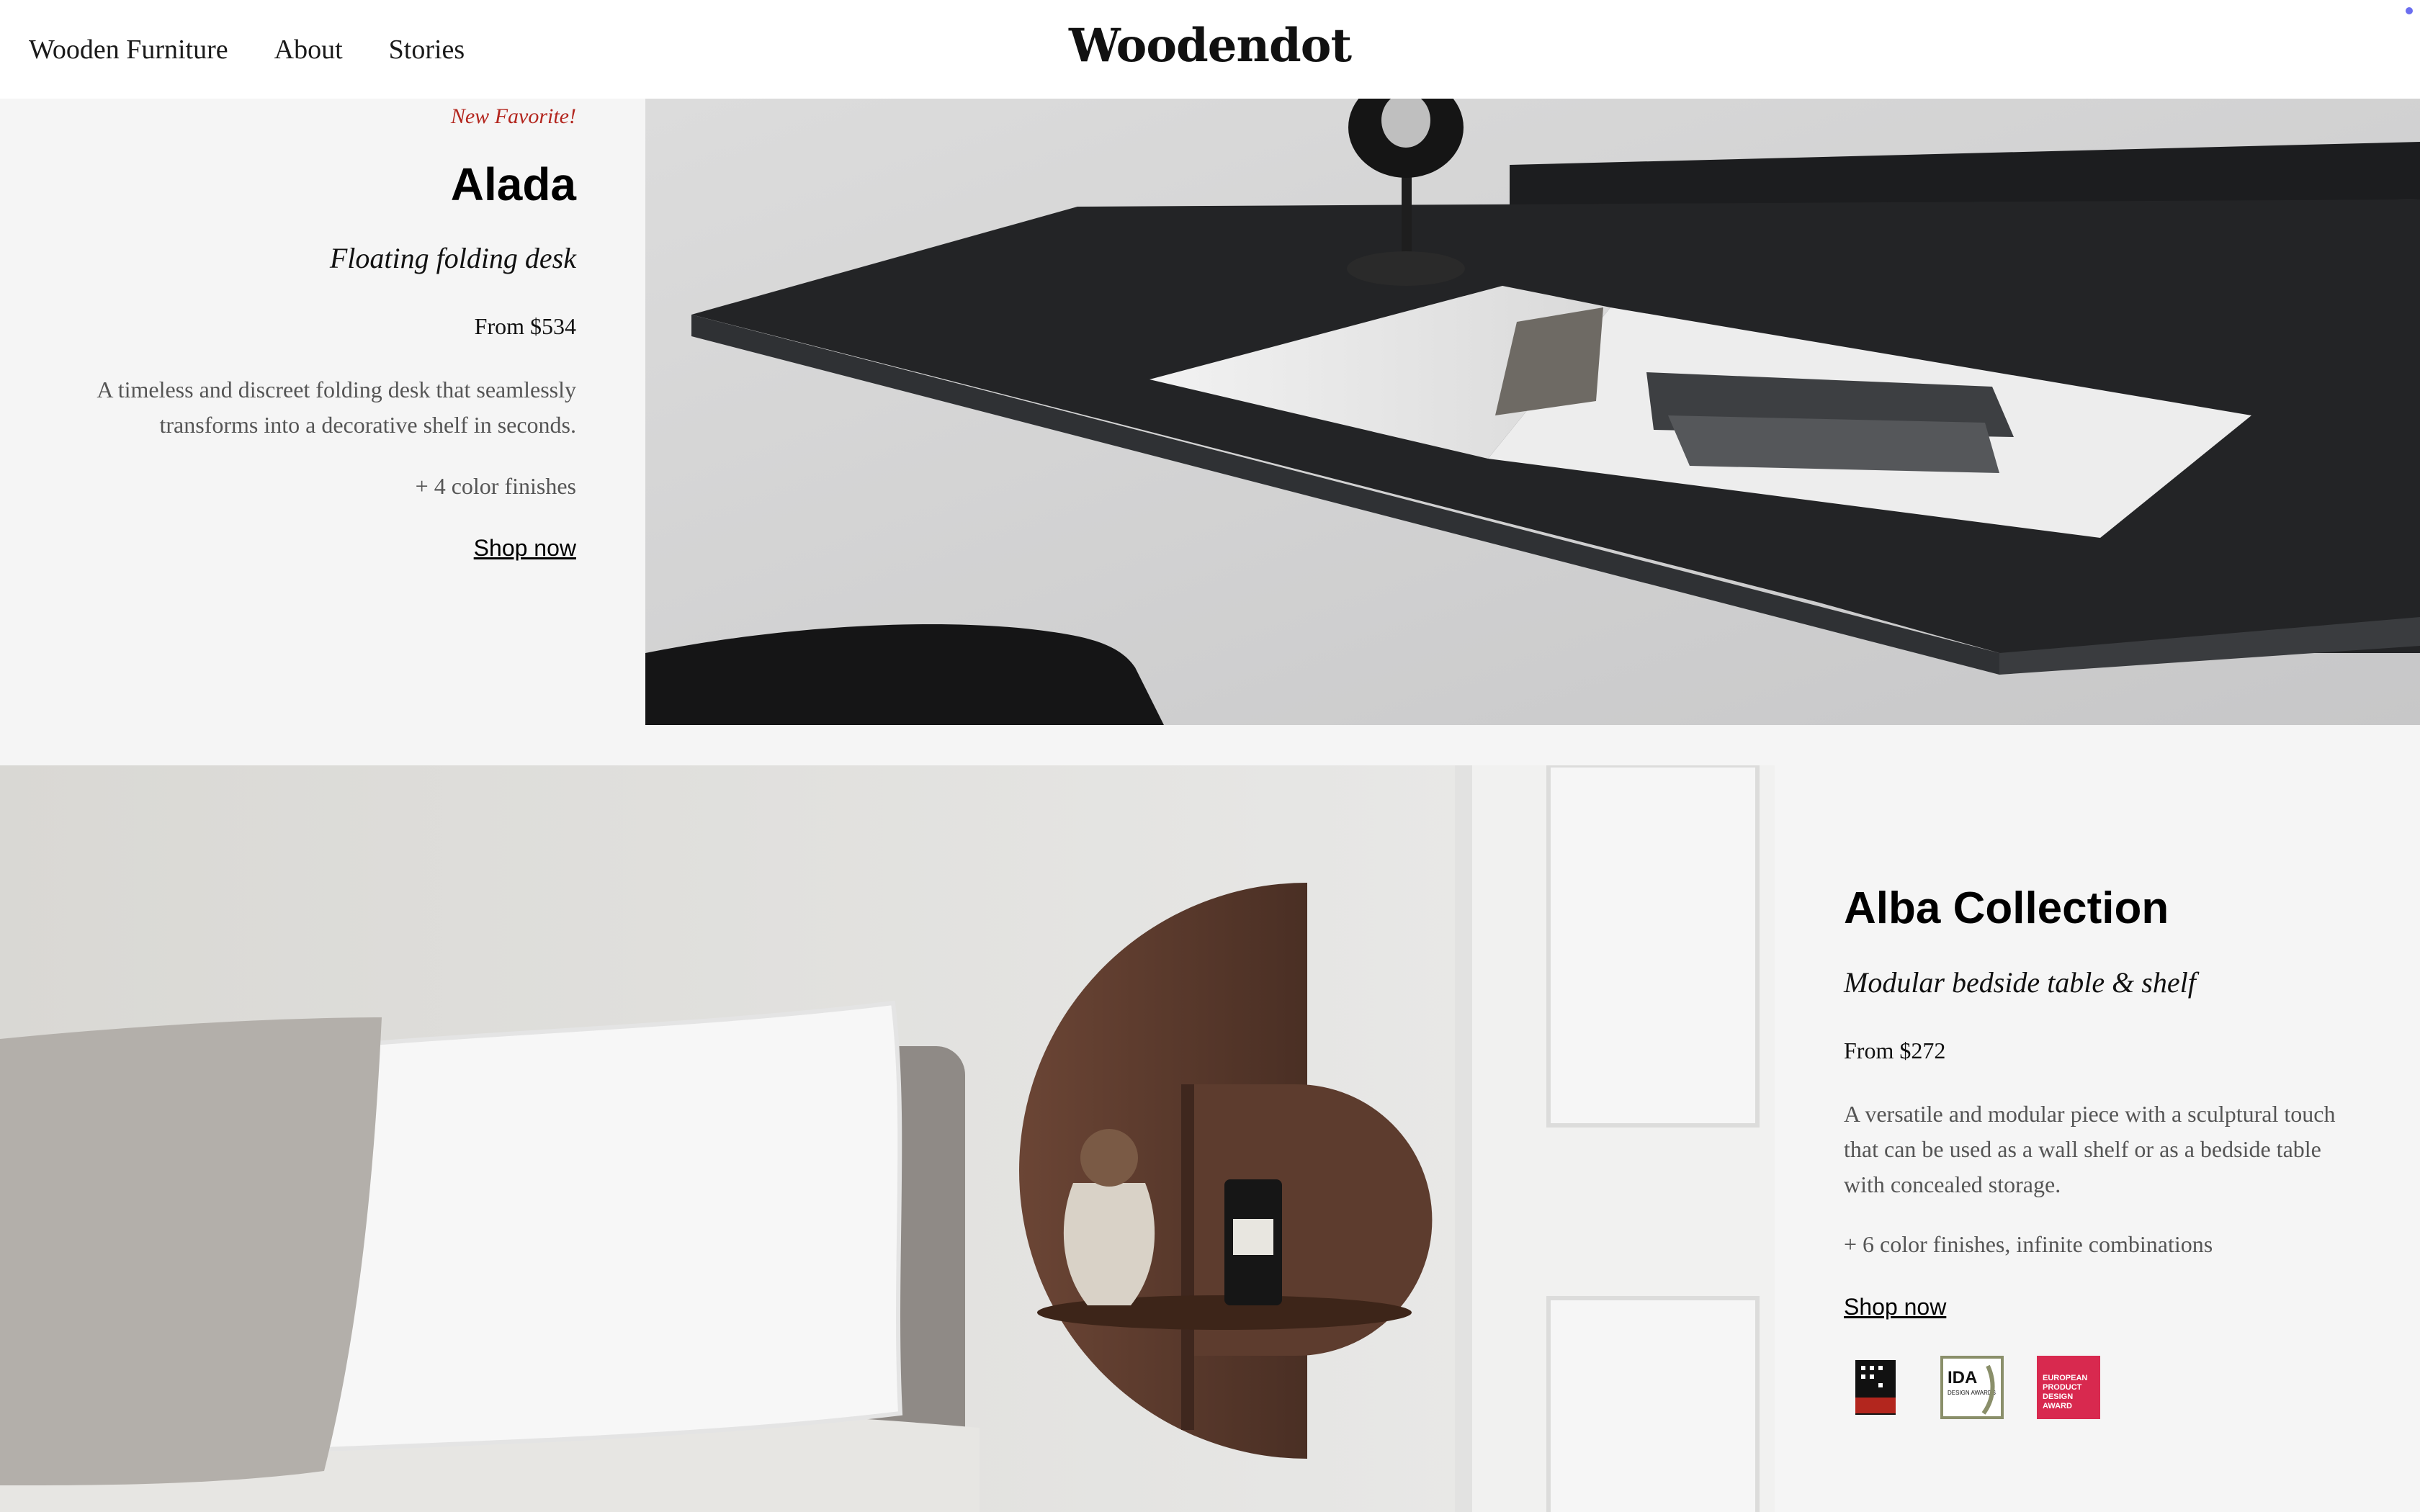 This screenshot has width=2420, height=1512. I want to click on status-dot, so click(2409, 10).